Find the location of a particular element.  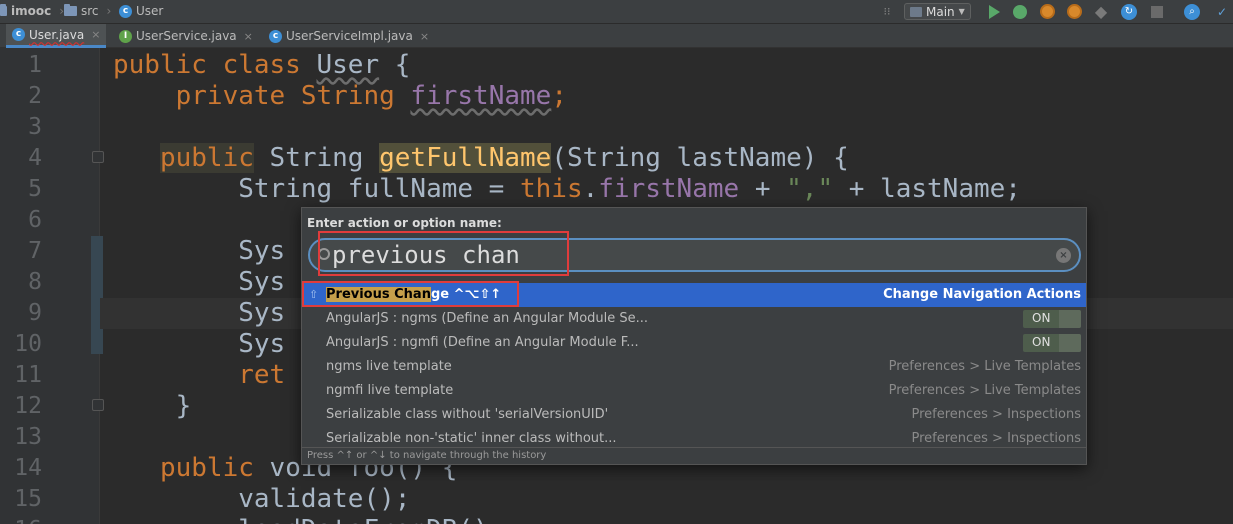

run-config-icon is located at coordinates (916, 11).